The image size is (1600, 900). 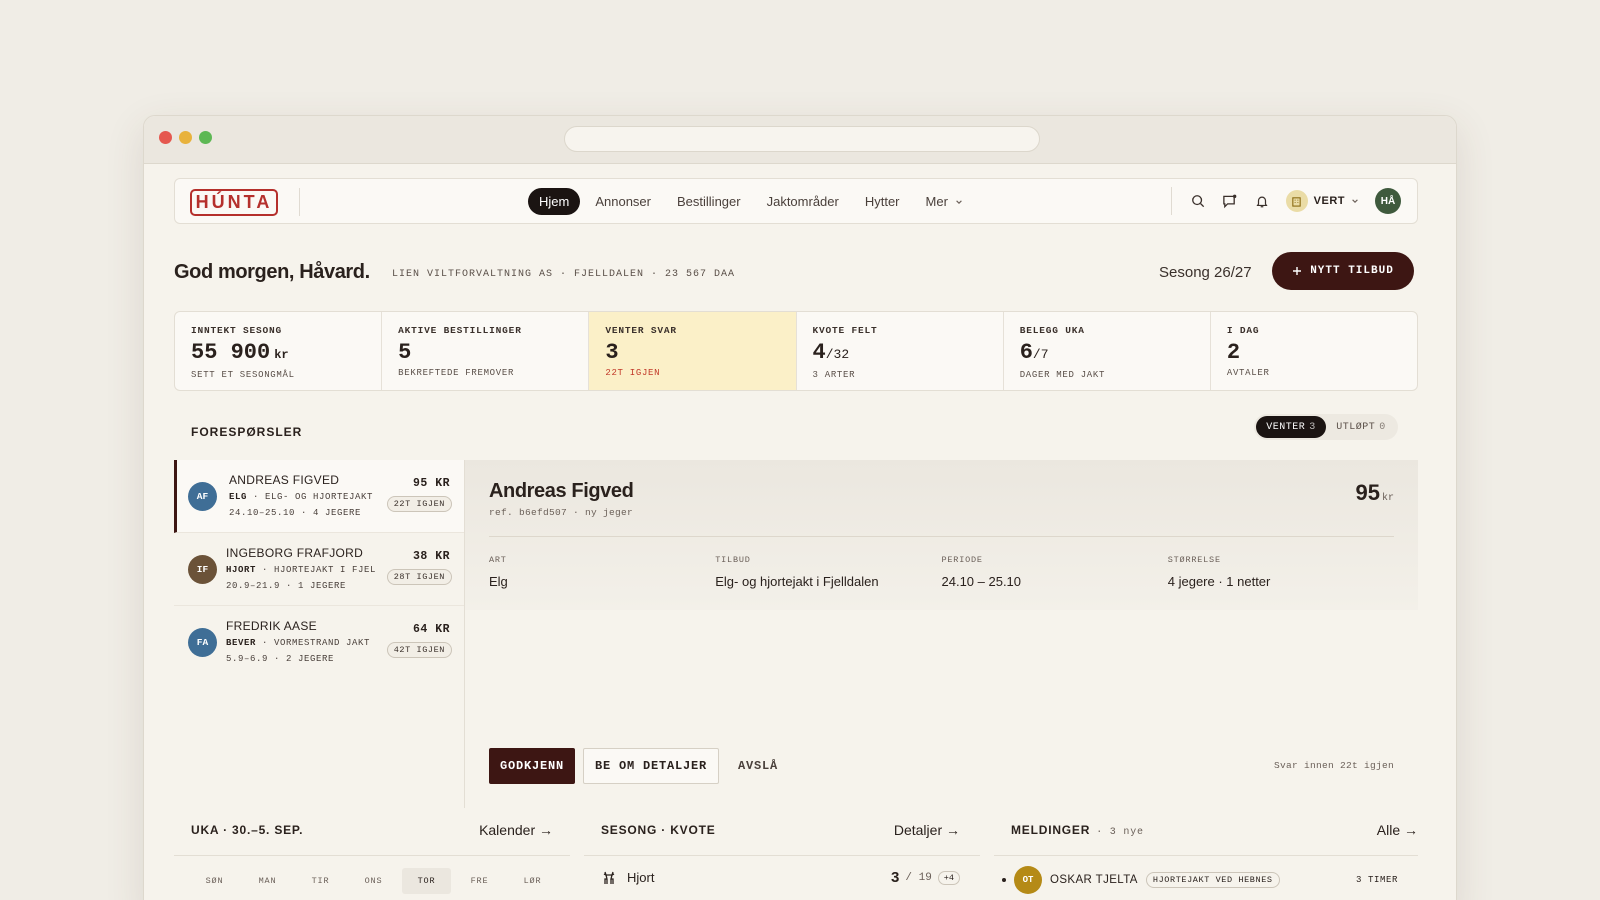 I want to click on address-bar, so click(x=802, y=139).